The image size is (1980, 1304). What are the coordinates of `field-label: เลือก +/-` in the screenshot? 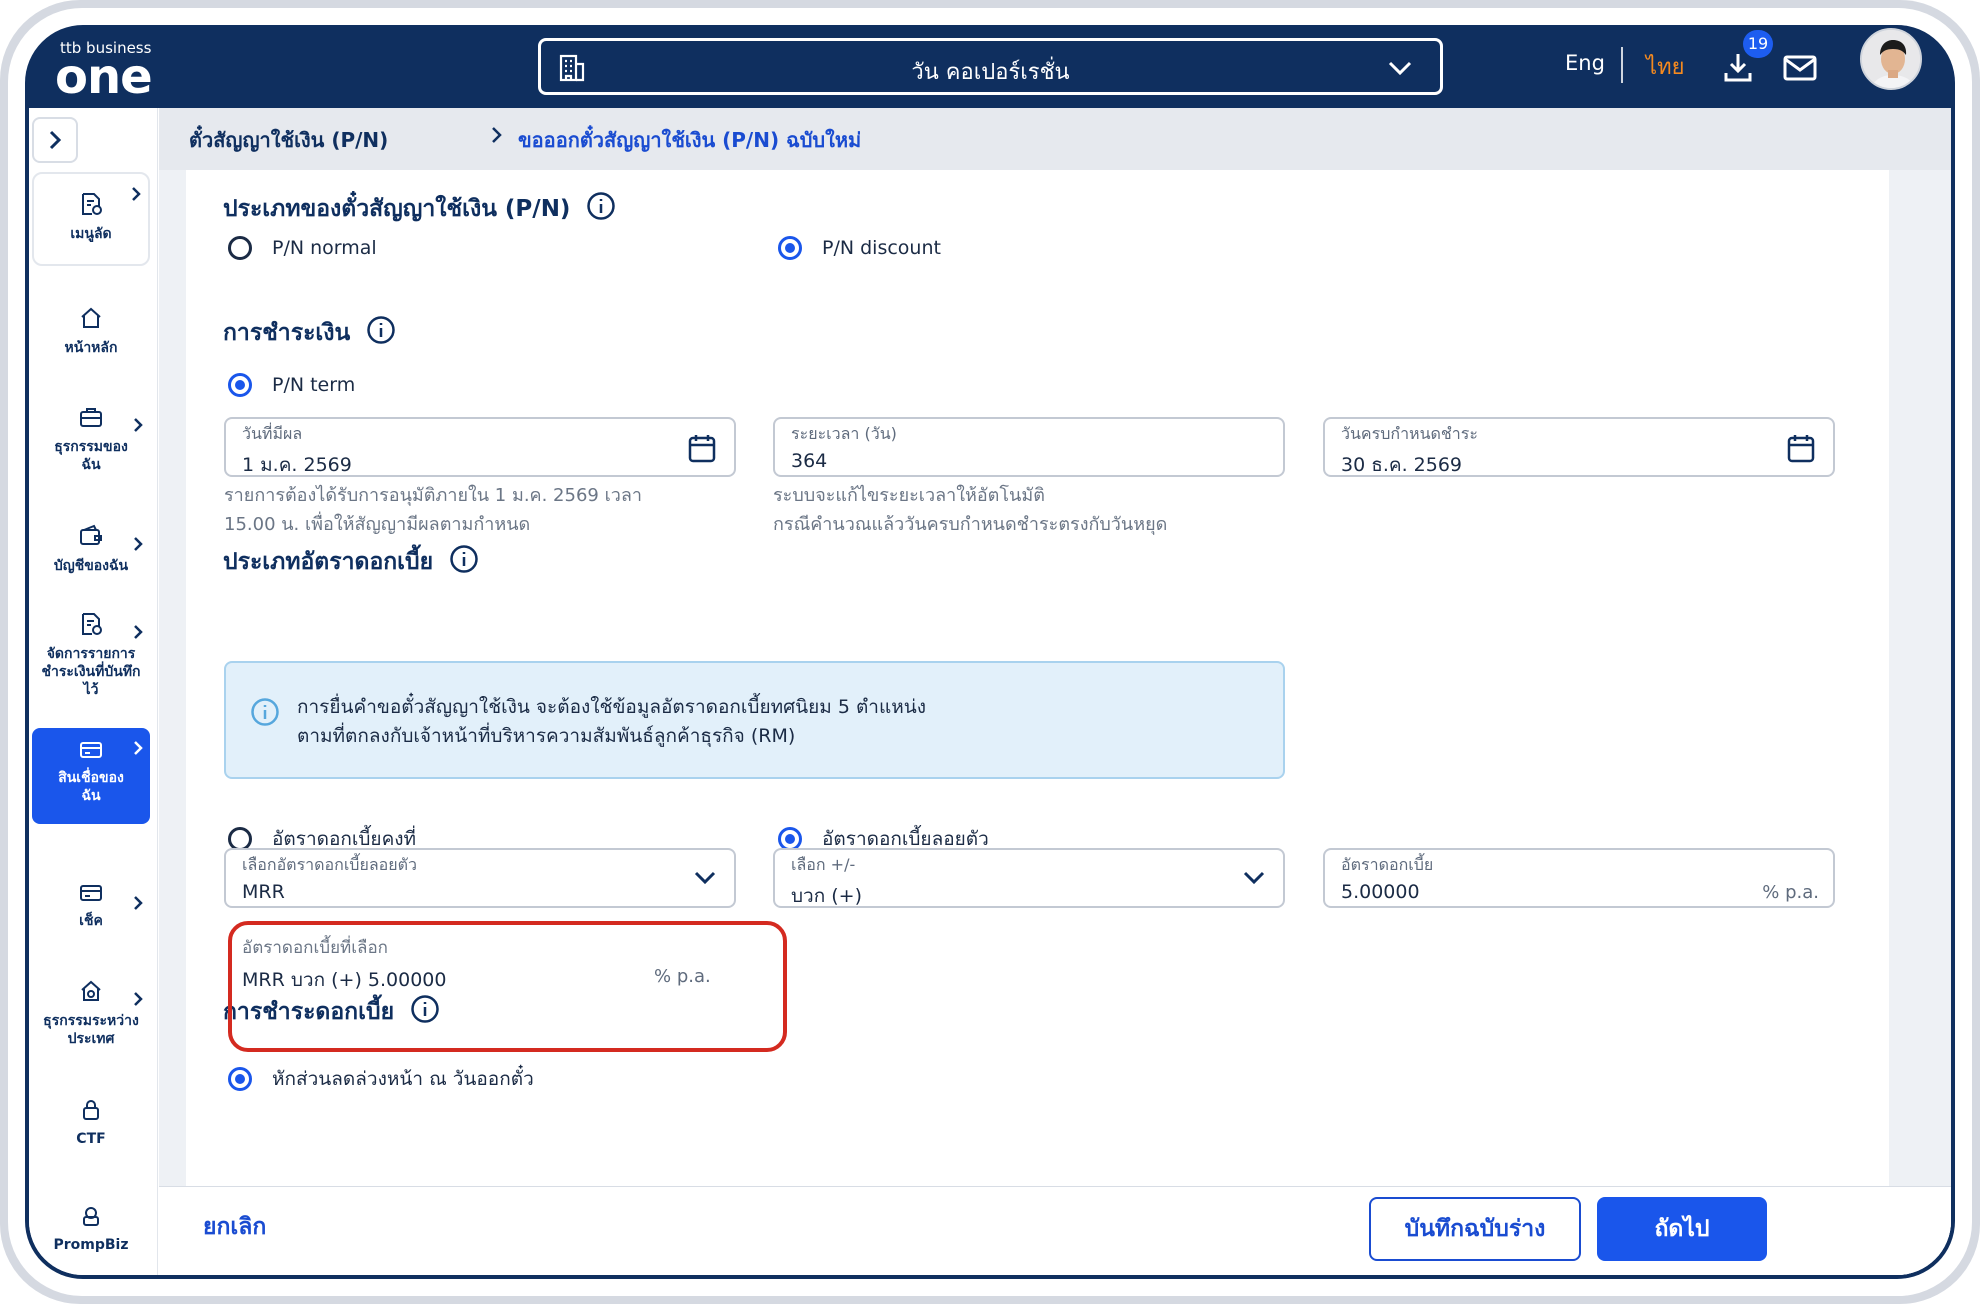 It's located at (823, 864).